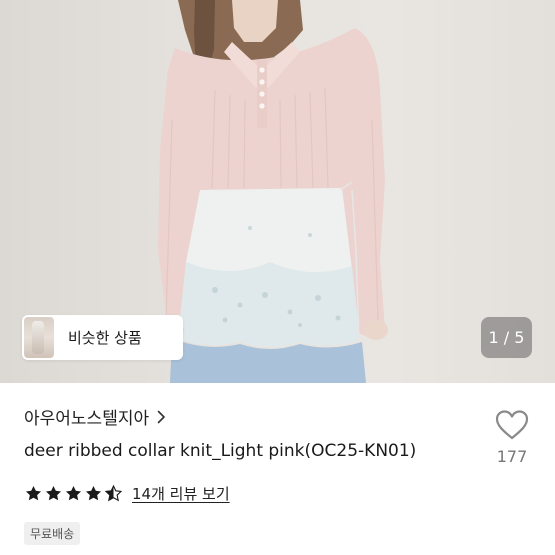 This screenshot has width=555, height=555. What do you see at coordinates (52, 533) in the screenshot?
I see `free-shipping-badge: 무료배송` at bounding box center [52, 533].